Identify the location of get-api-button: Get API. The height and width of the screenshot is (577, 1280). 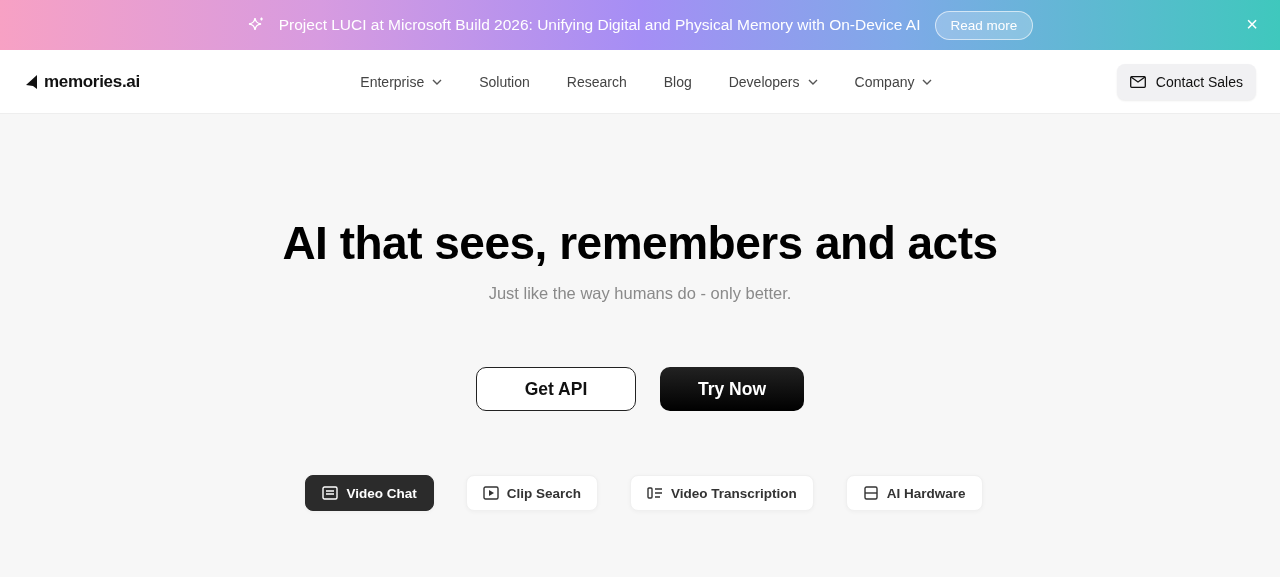
(556, 389).